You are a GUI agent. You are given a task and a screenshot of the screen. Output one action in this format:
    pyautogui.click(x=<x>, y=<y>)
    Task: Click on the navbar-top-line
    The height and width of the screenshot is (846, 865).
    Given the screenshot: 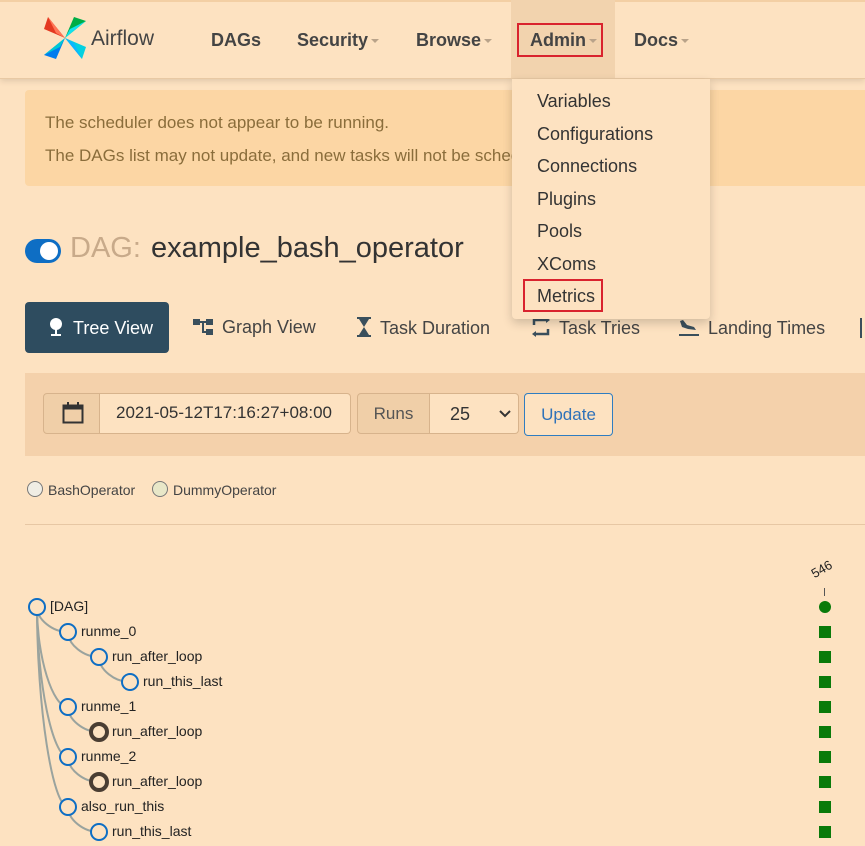 What is the action you would take?
    pyautogui.click(x=432, y=1)
    